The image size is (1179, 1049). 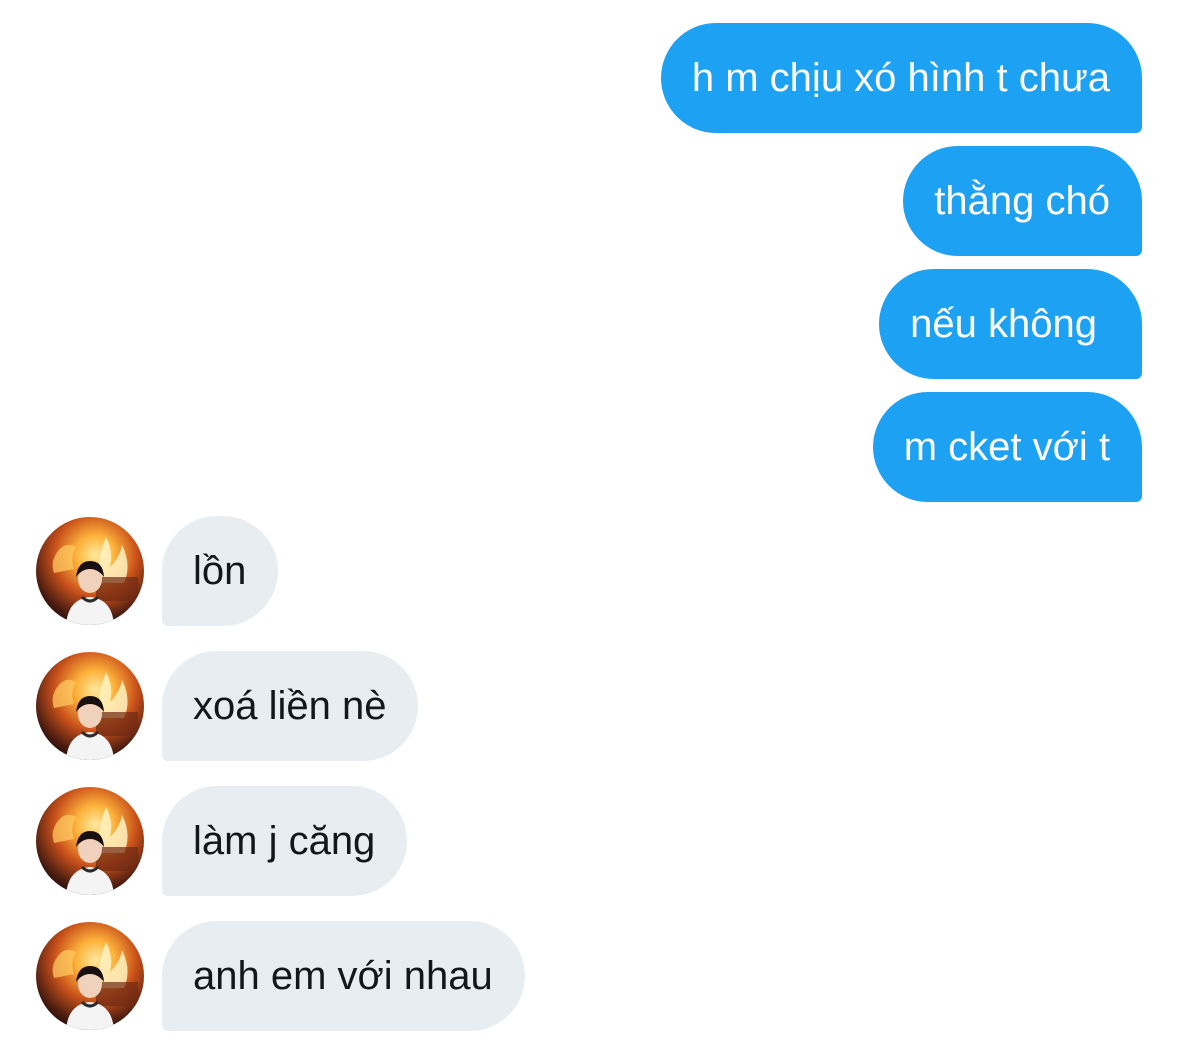 I want to click on sent-message-bubble: m cket với t, so click(x=1007, y=447).